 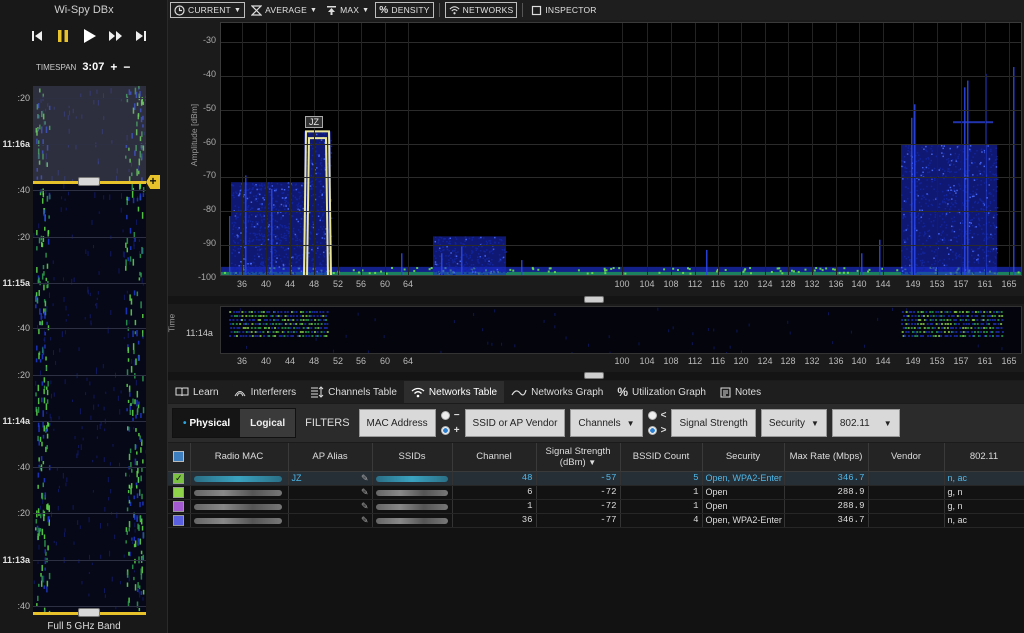 What do you see at coordinates (656, 430) in the screenshot?
I see `greater-than-radio: >` at bounding box center [656, 430].